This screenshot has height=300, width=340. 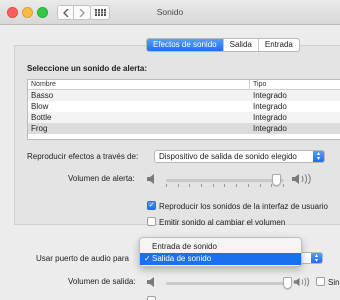 I want to click on table-row: Blow Integrado, so click(x=184, y=106).